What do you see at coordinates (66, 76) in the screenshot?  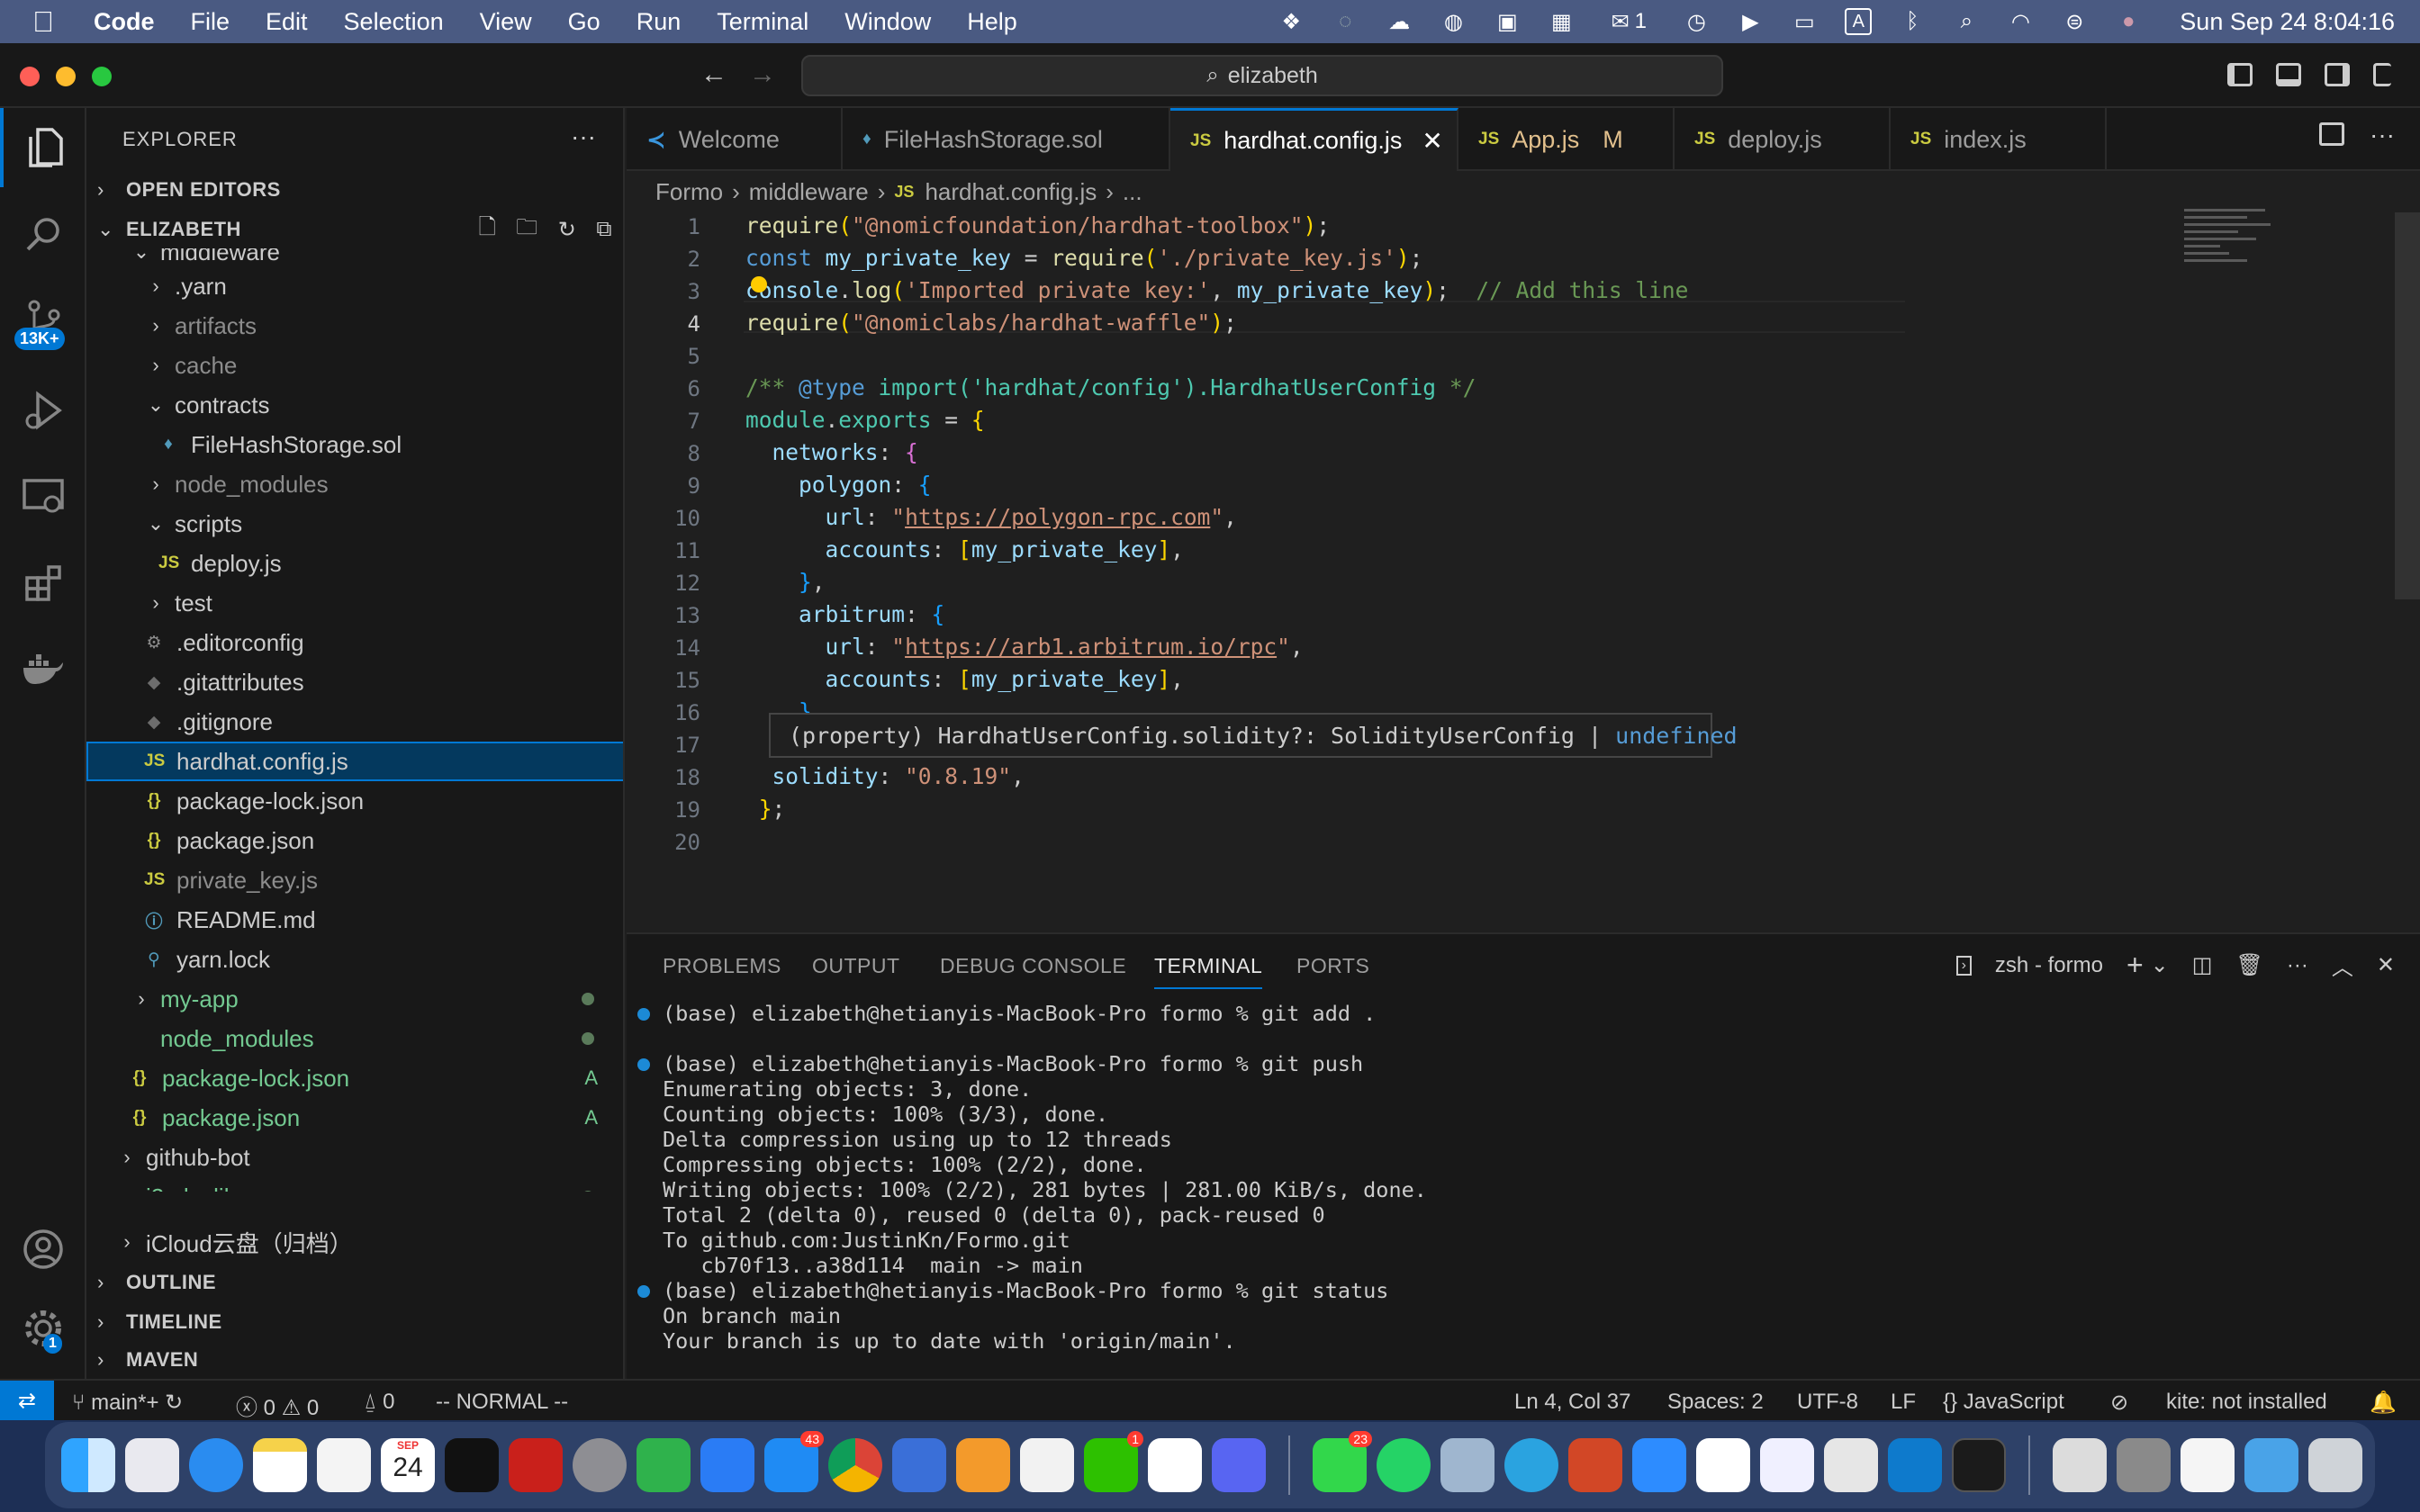 I see `window-minimize-button` at bounding box center [66, 76].